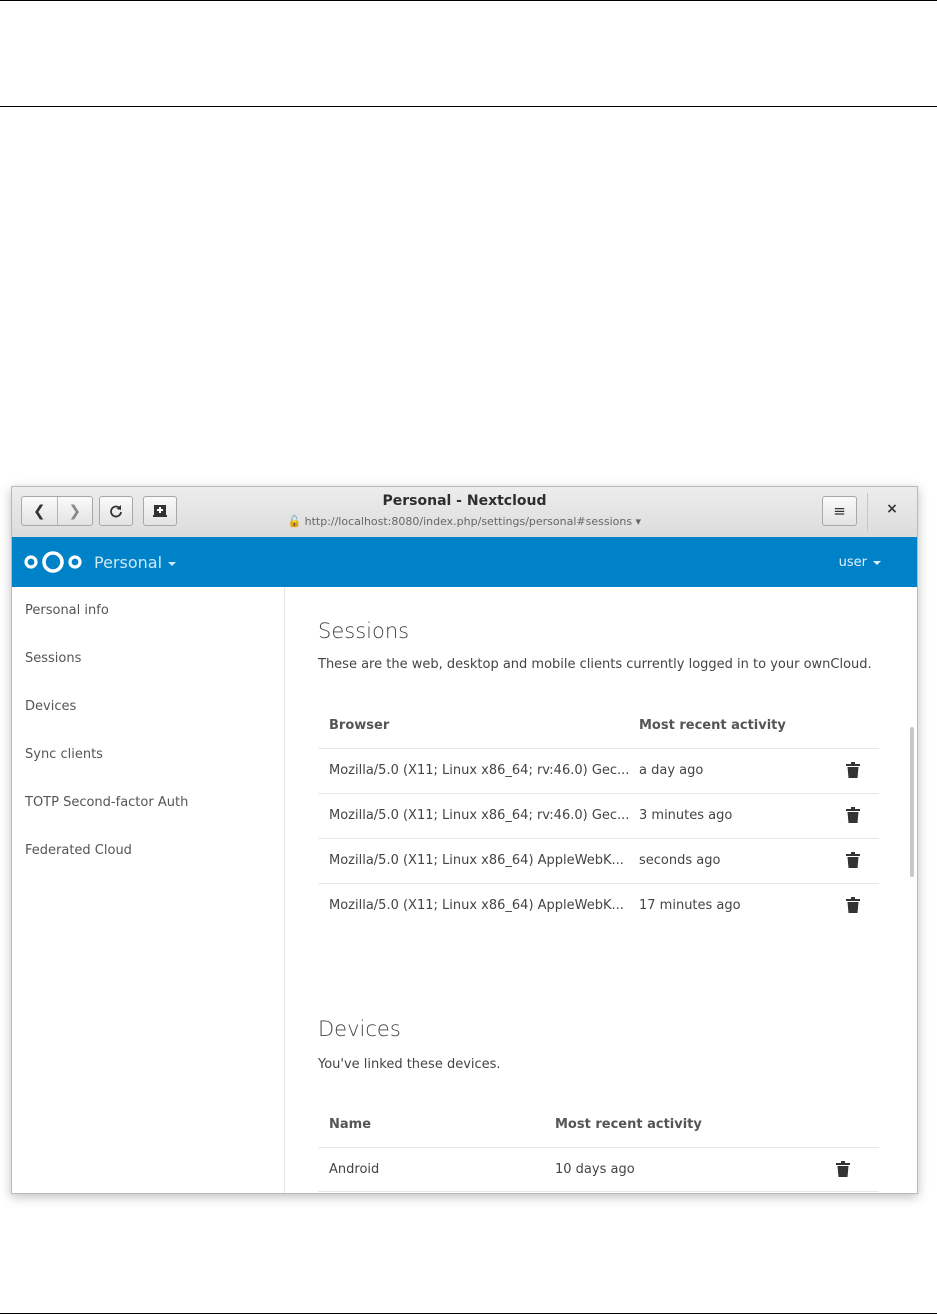 Image resolution: width=937 pixels, height=1314 pixels. What do you see at coordinates (852, 562) in the screenshot?
I see `user-name: user` at bounding box center [852, 562].